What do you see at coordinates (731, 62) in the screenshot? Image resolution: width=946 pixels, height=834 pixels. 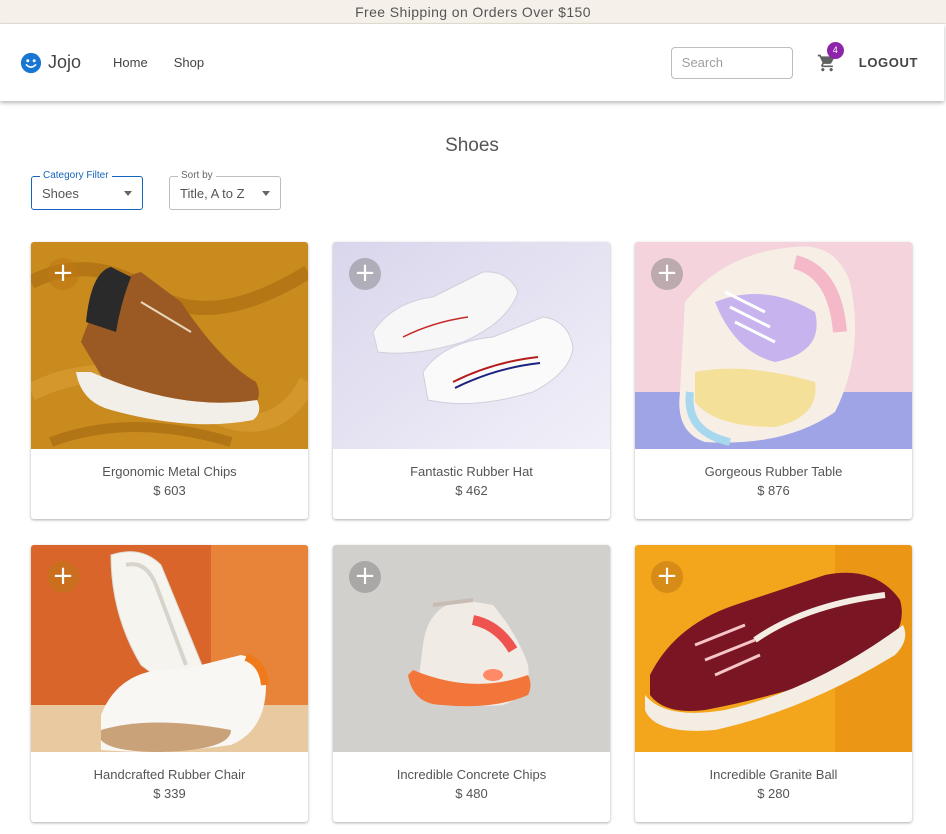 I see `search-input` at bounding box center [731, 62].